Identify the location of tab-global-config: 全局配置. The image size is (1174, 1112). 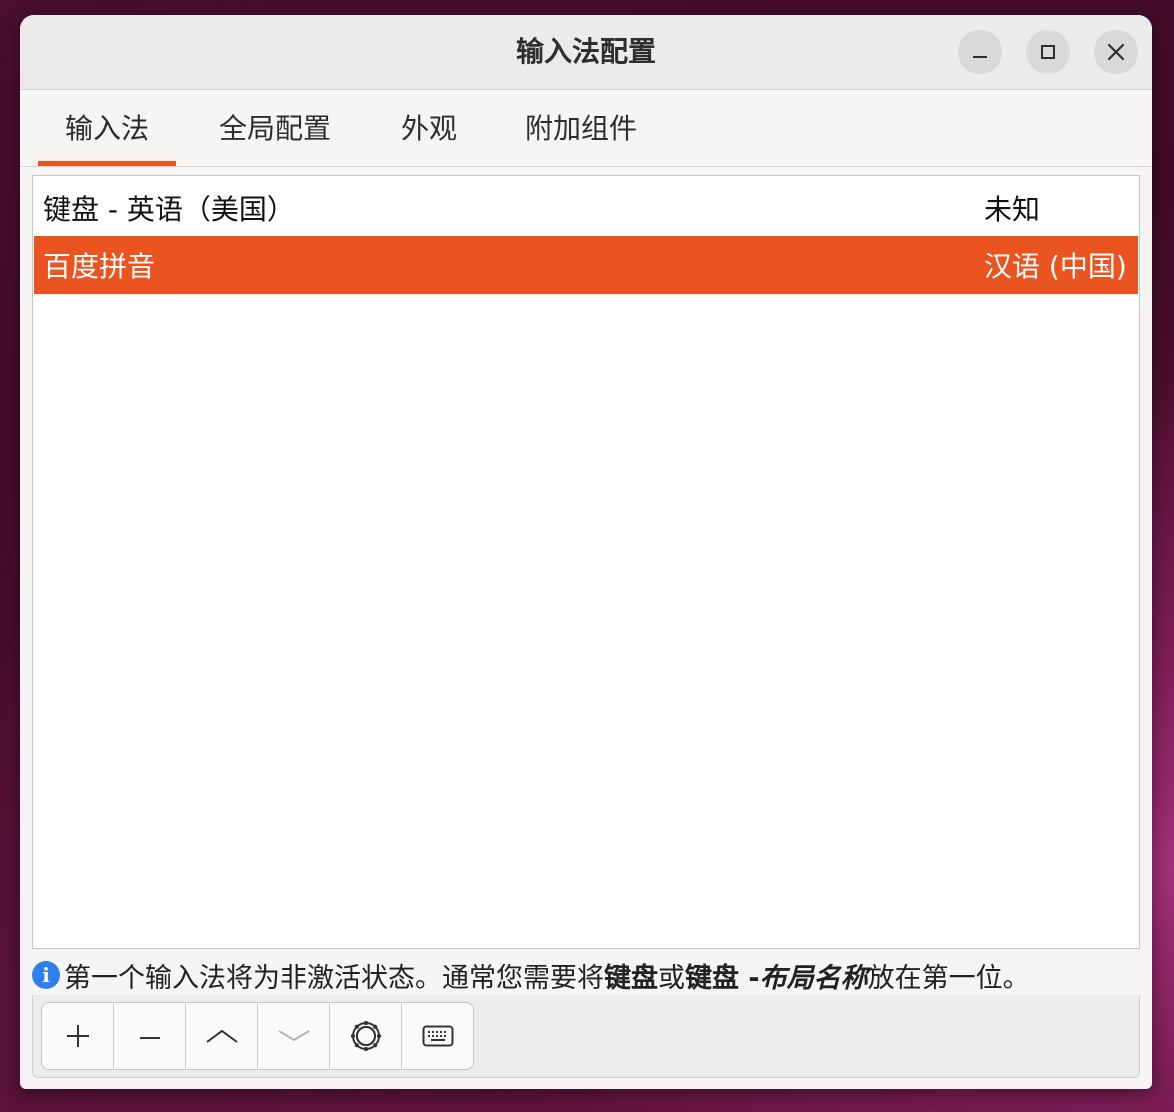
(275, 127).